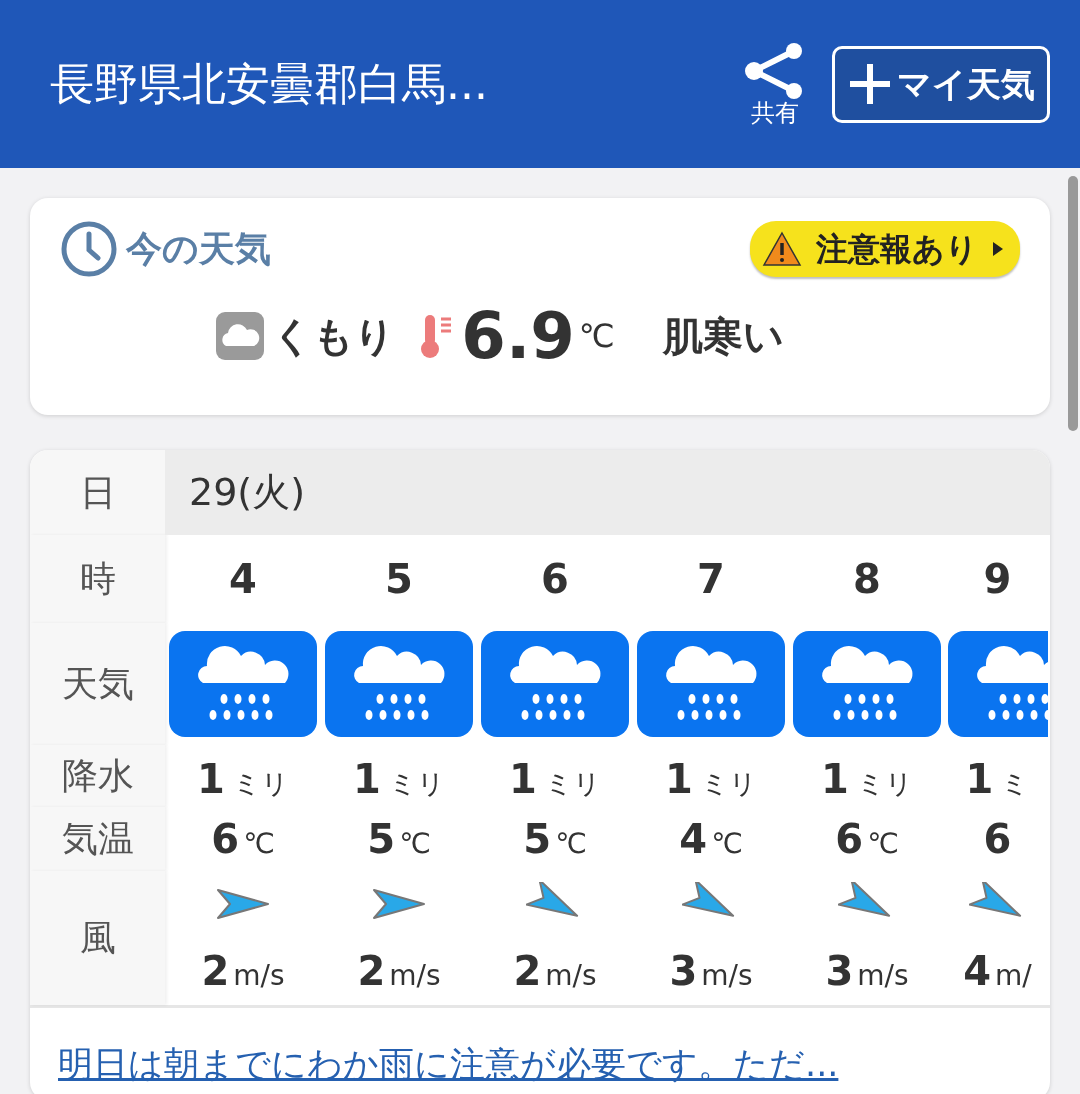 The image size is (1080, 1094). What do you see at coordinates (997, 779) in the screenshot?
I see `precipitation-value: 1 ミ` at bounding box center [997, 779].